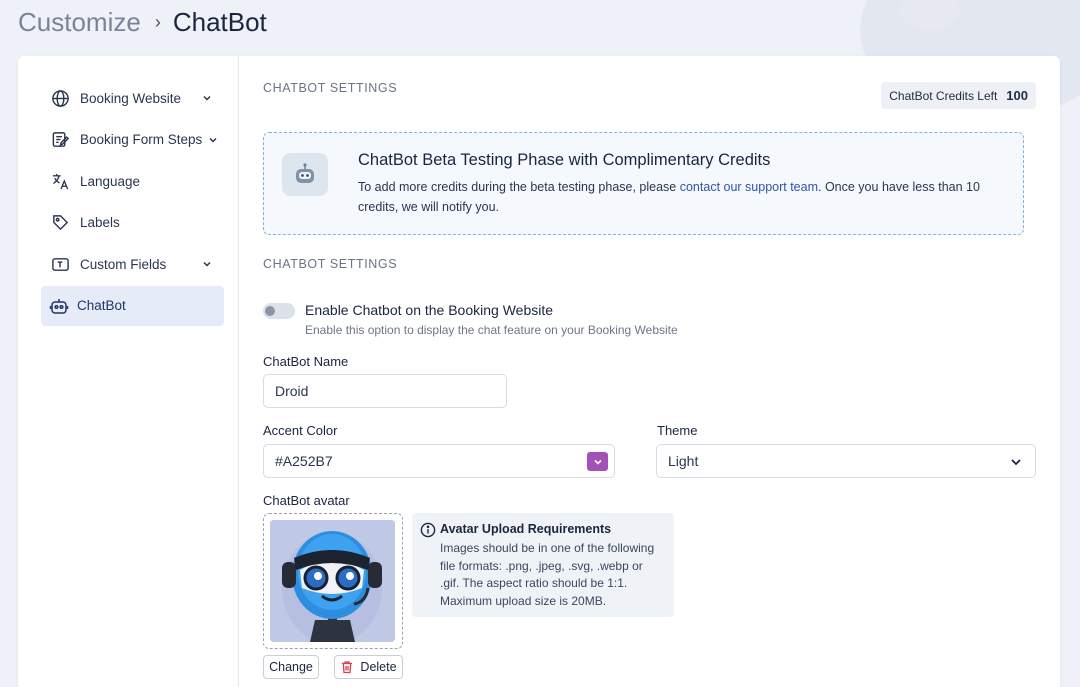 The height and width of the screenshot is (687, 1080). What do you see at coordinates (1017, 95) in the screenshot?
I see `credits-value: 100` at bounding box center [1017, 95].